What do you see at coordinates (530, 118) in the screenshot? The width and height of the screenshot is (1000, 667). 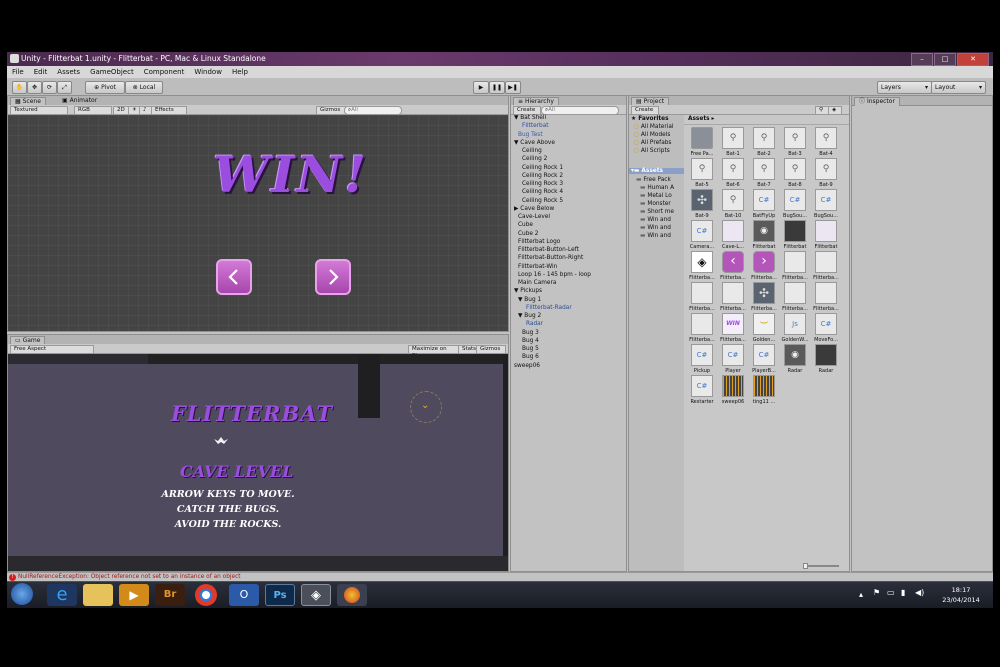 I see `hierarchy-item: ▼ Bat Shell` at bounding box center [530, 118].